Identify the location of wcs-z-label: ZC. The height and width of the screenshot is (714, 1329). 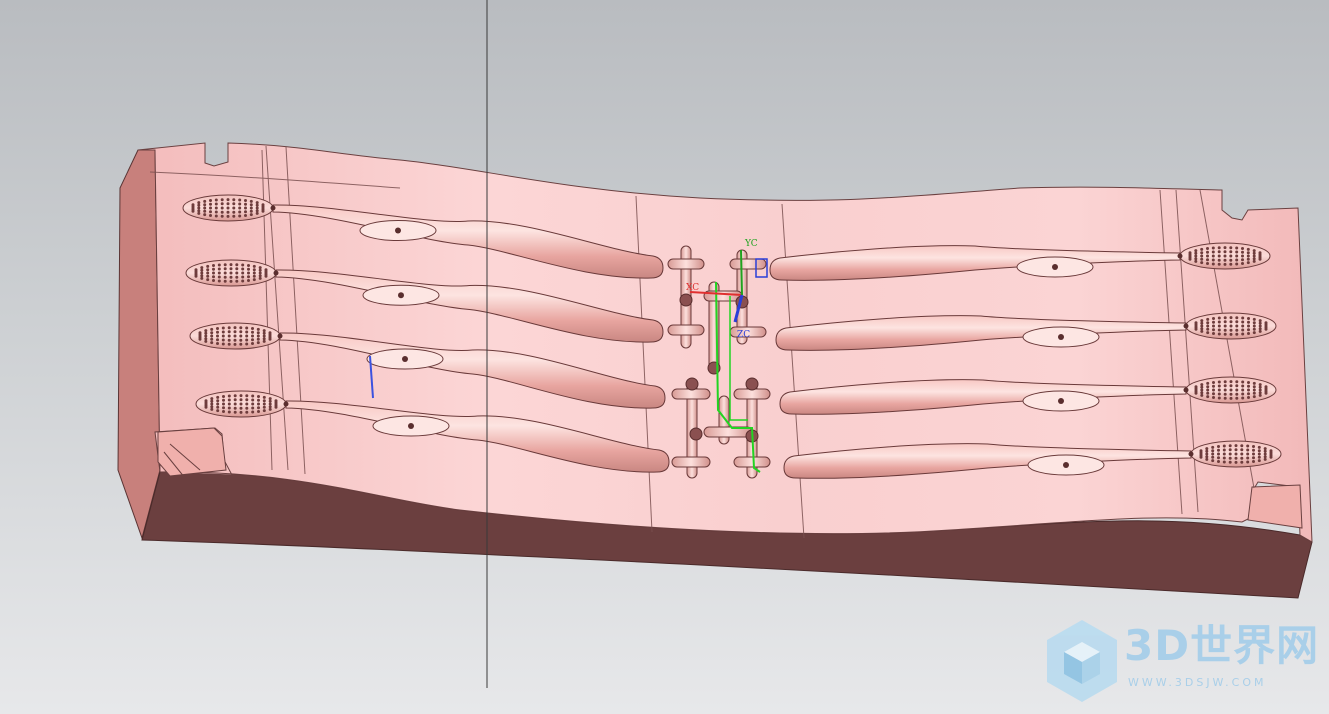
(743, 335).